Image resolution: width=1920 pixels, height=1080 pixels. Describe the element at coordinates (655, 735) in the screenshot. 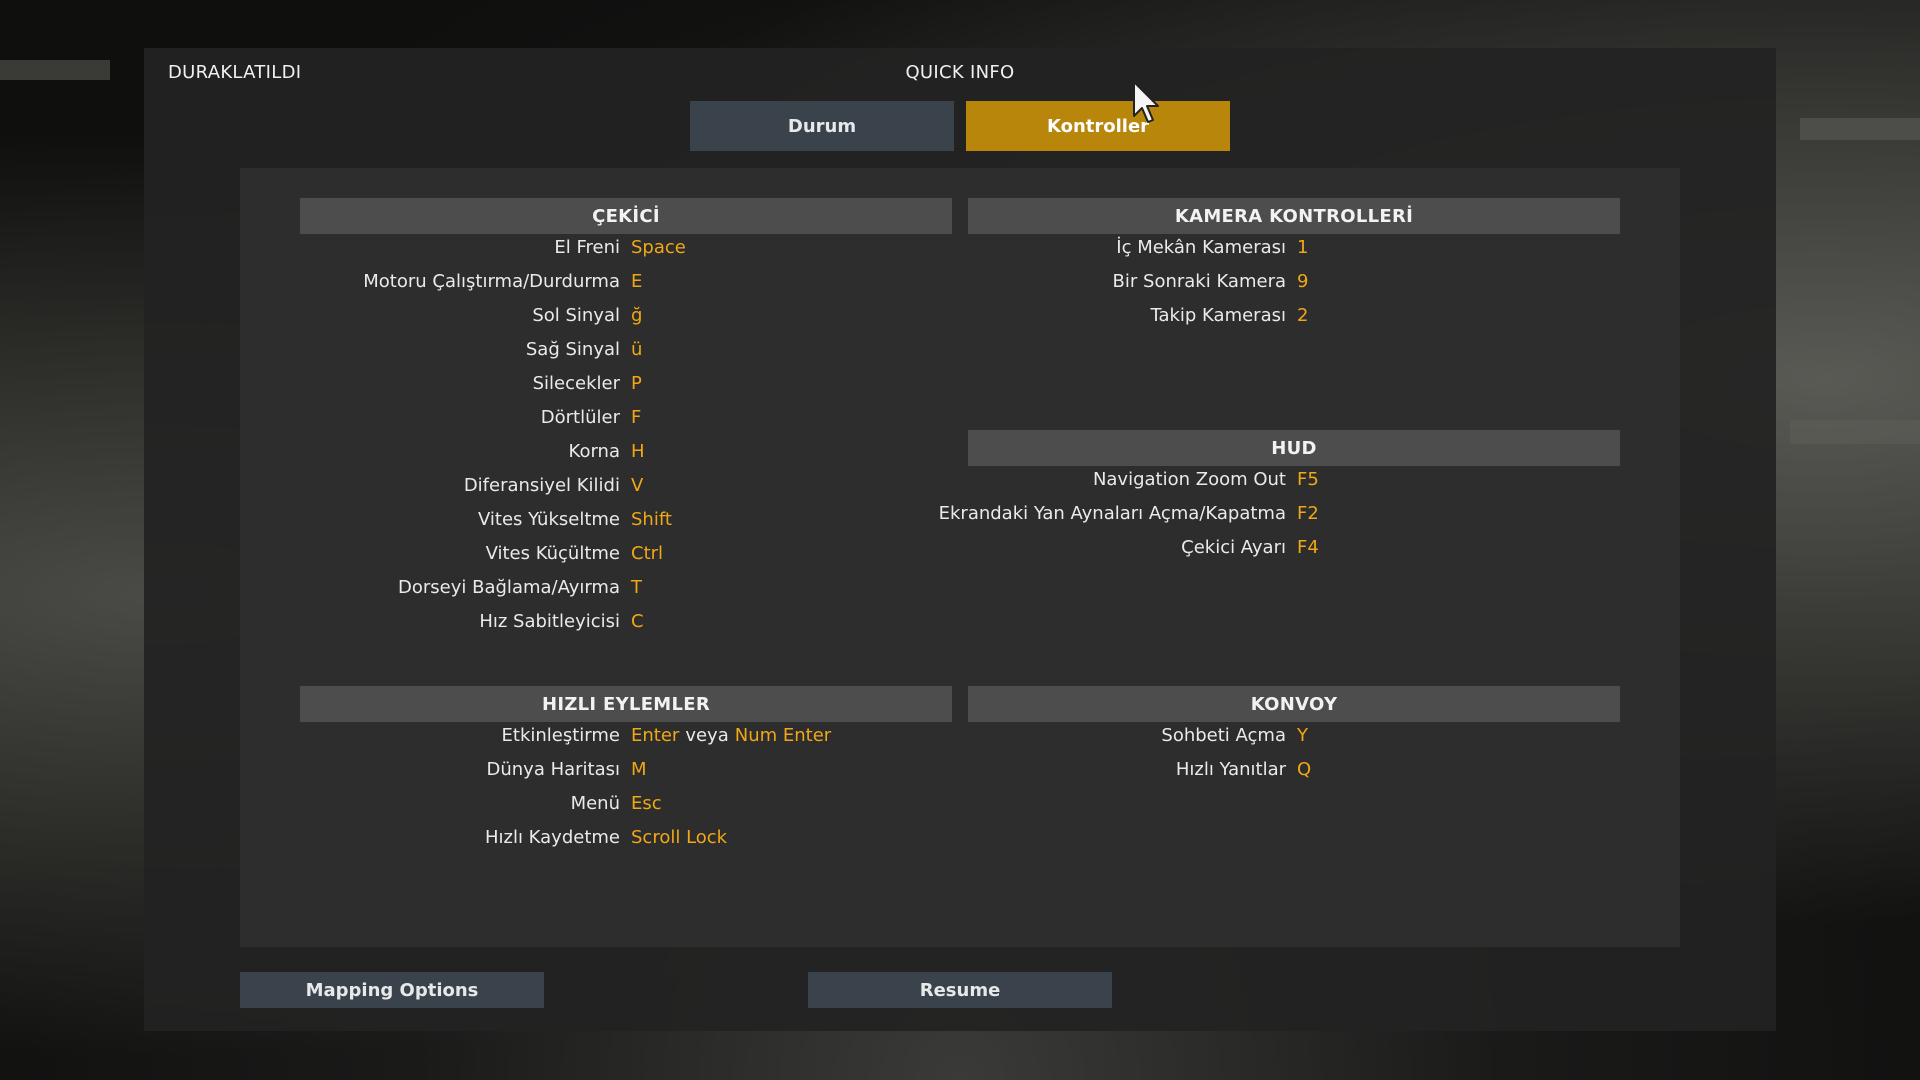

I see `key-binding: Enter` at that location.